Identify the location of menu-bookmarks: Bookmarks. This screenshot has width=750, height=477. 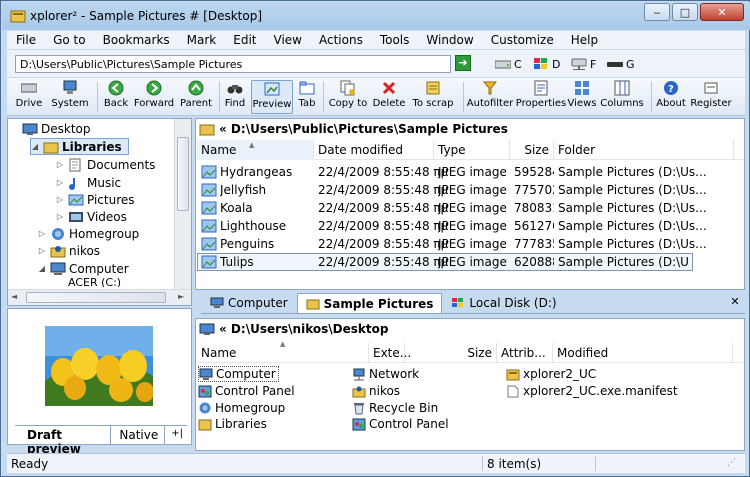
(136, 40).